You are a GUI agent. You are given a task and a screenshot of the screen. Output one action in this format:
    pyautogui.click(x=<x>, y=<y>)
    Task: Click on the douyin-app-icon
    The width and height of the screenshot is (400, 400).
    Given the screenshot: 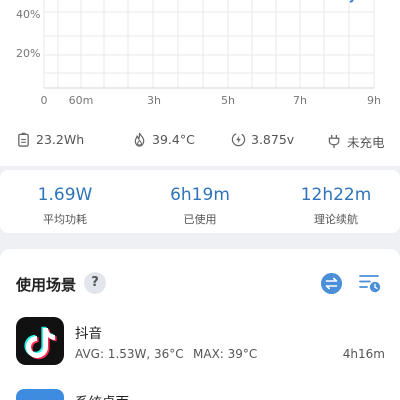 What is the action you would take?
    pyautogui.click(x=40, y=341)
    